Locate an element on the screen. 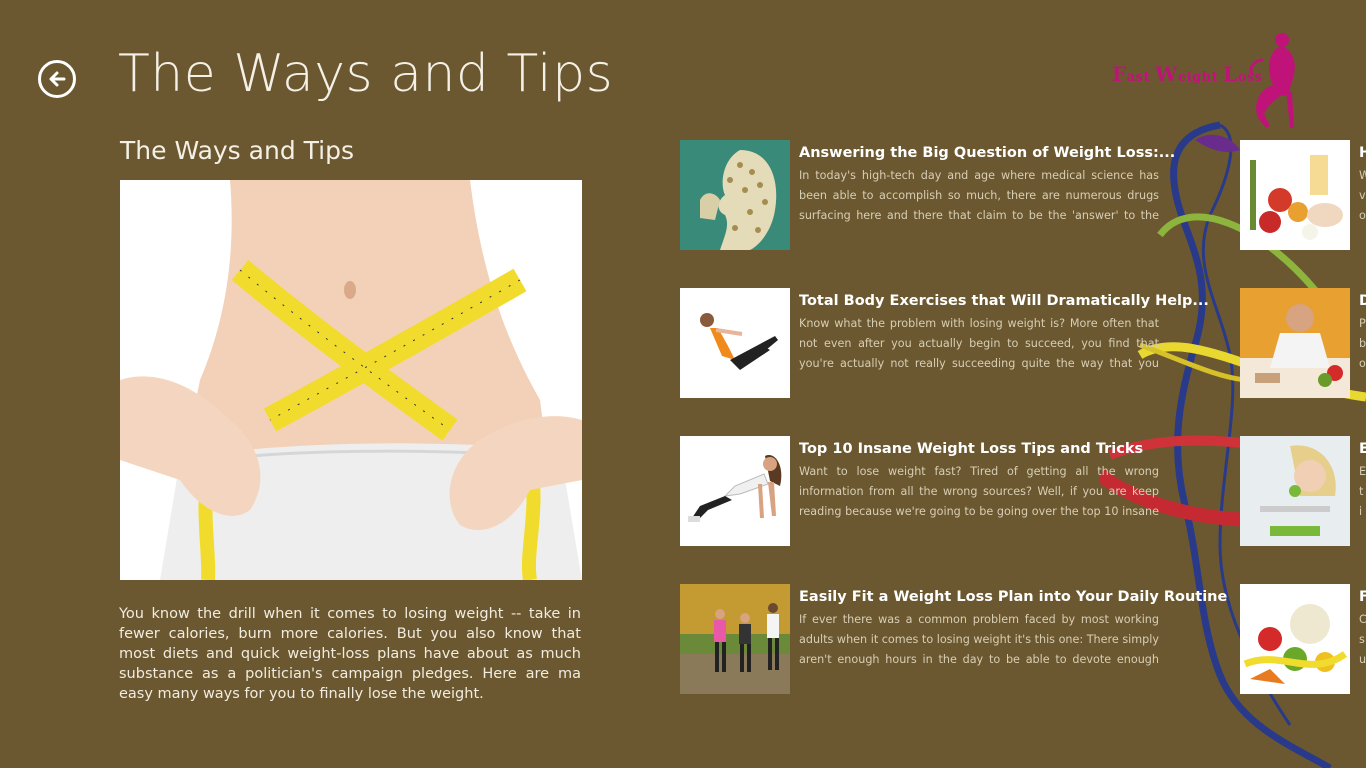 The height and width of the screenshot is (768, 1366). article-item: H Wvo is located at coordinates (1303, 195).